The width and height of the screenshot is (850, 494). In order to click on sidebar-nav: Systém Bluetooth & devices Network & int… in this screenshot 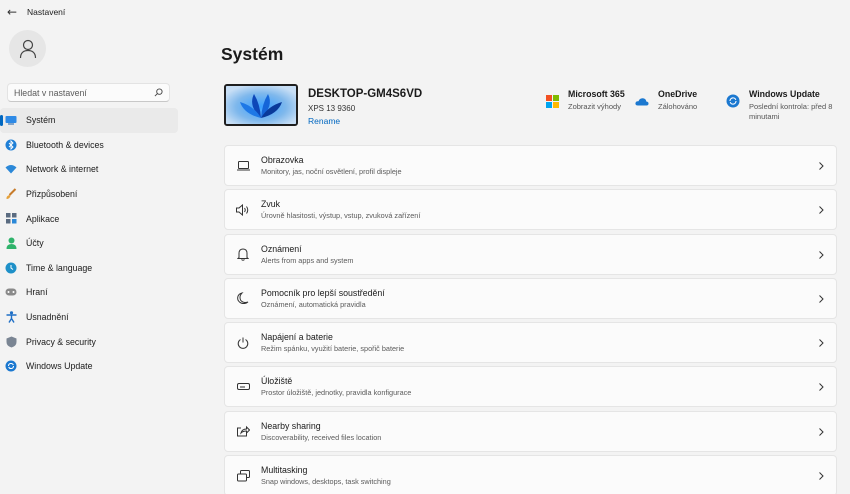, I will do `click(89, 243)`.